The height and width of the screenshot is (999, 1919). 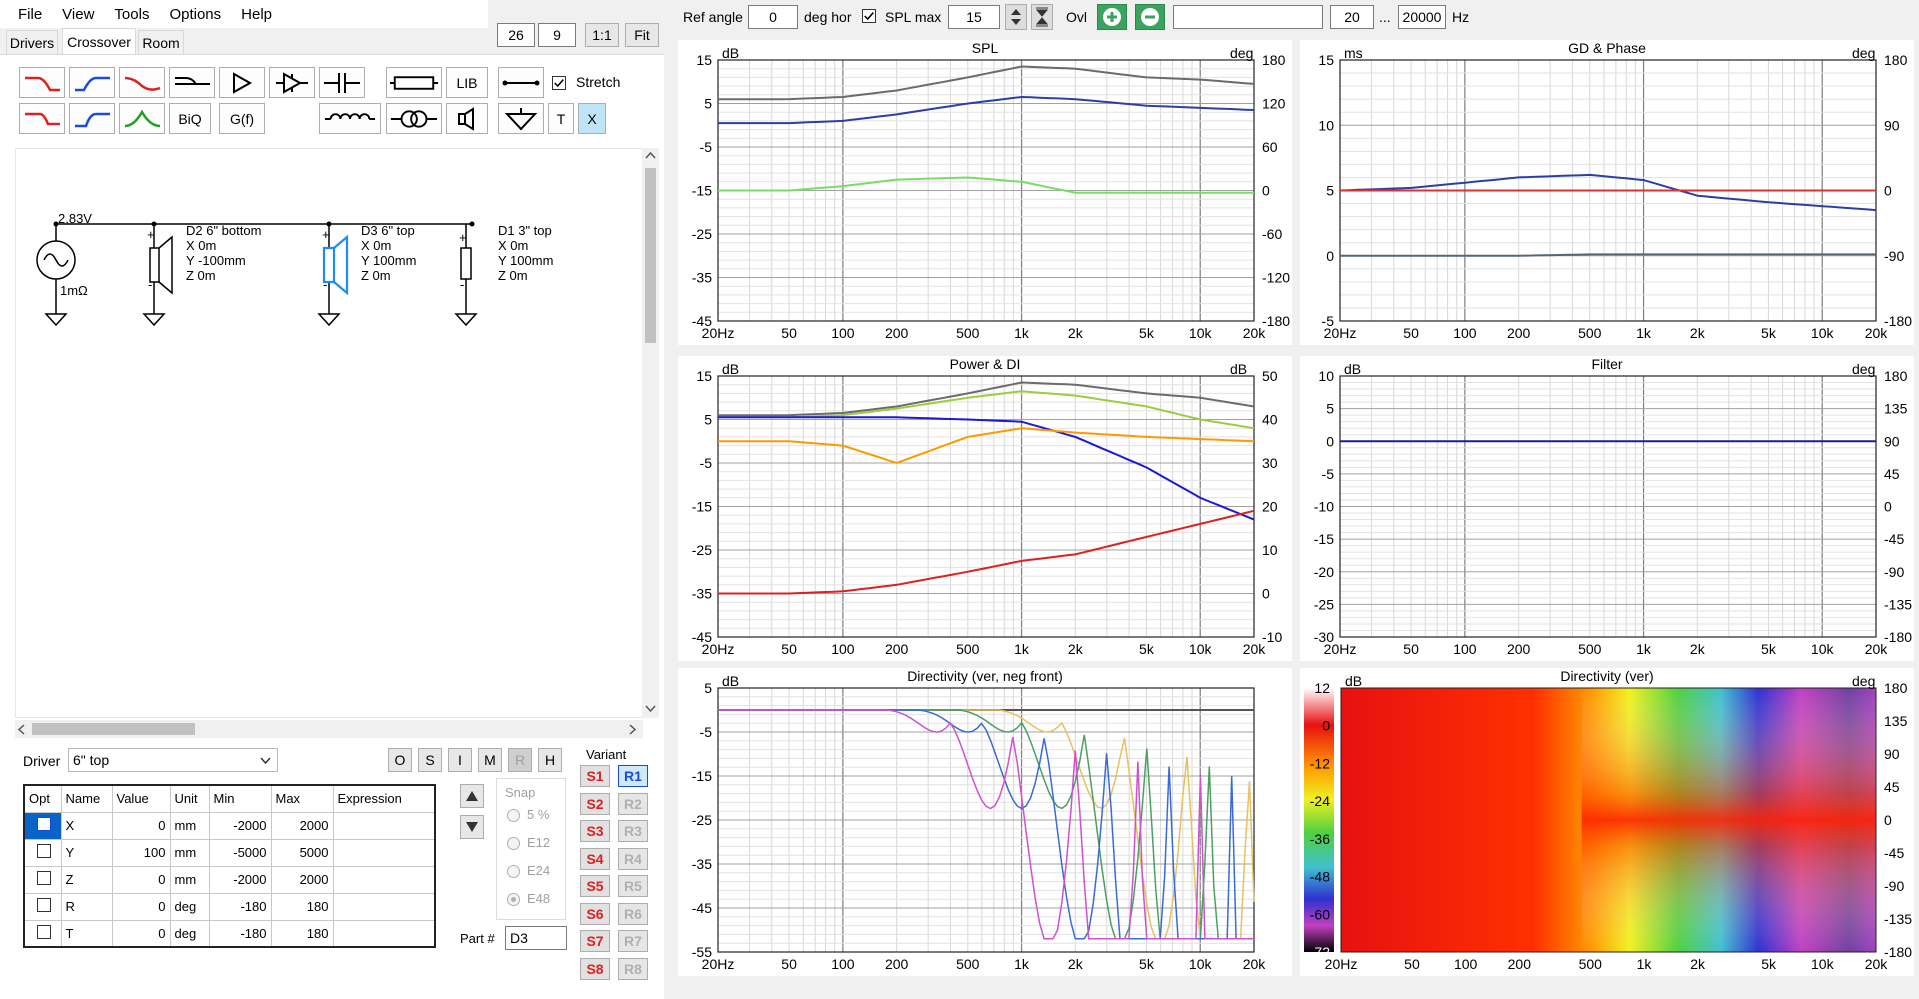 I want to click on table-row: T 0 deg -180 180, so click(x=229, y=933).